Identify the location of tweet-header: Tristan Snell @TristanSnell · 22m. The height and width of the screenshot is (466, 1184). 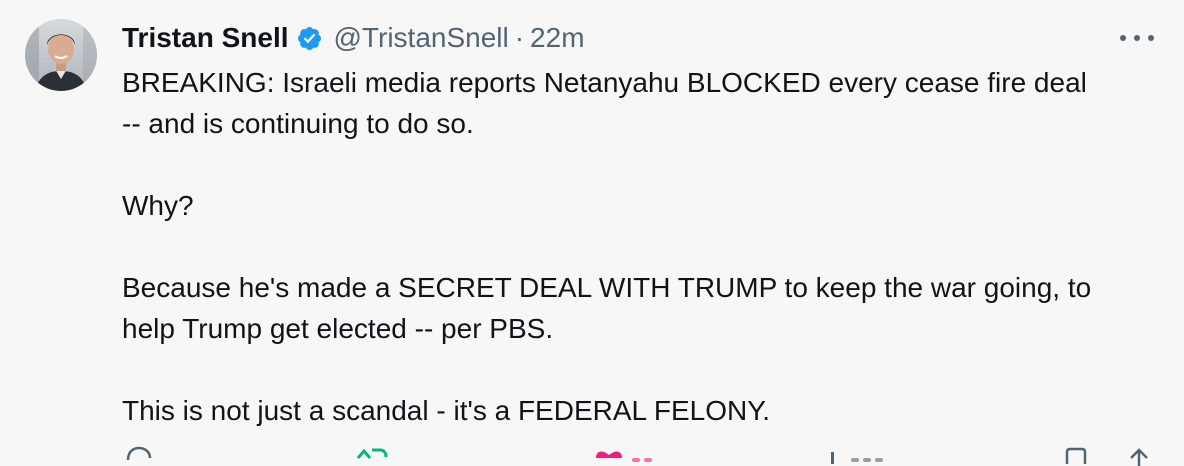
(353, 38).